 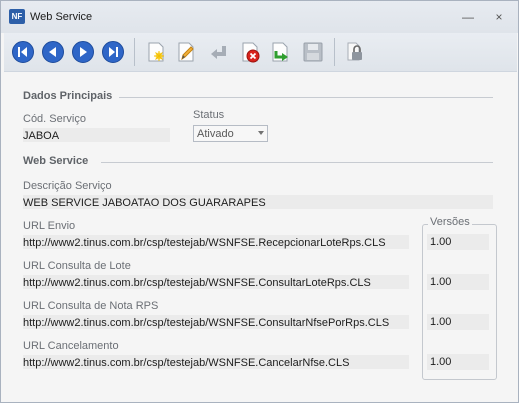 I want to click on descricao-servico-field: WEB SERVICE JABOATAO DOS GUARARAPES, so click(x=258, y=202).